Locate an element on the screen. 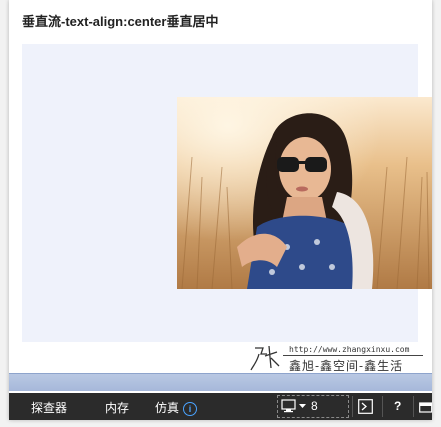 The width and height of the screenshot is (441, 427). watermark-divider is located at coordinates (353, 355).